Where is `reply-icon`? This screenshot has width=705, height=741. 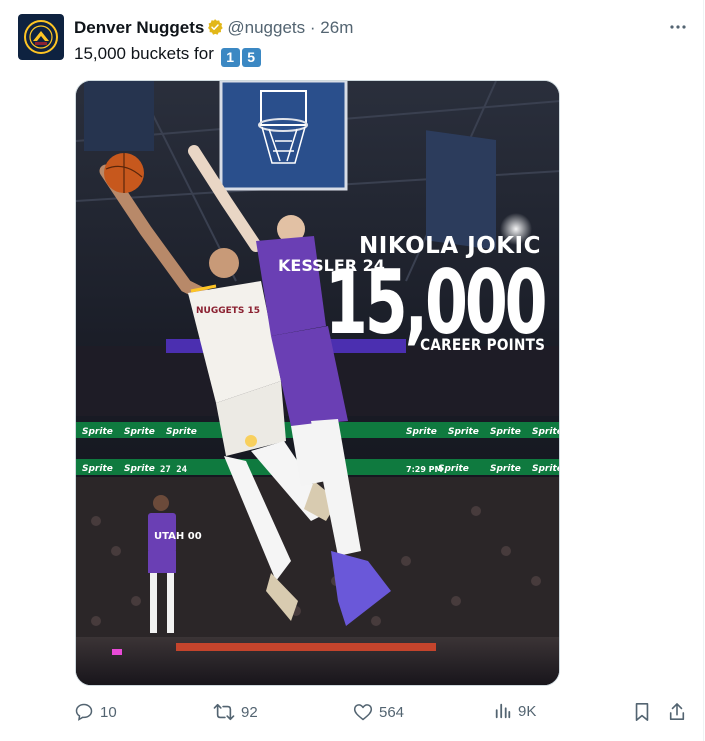
reply-icon is located at coordinates (84, 712).